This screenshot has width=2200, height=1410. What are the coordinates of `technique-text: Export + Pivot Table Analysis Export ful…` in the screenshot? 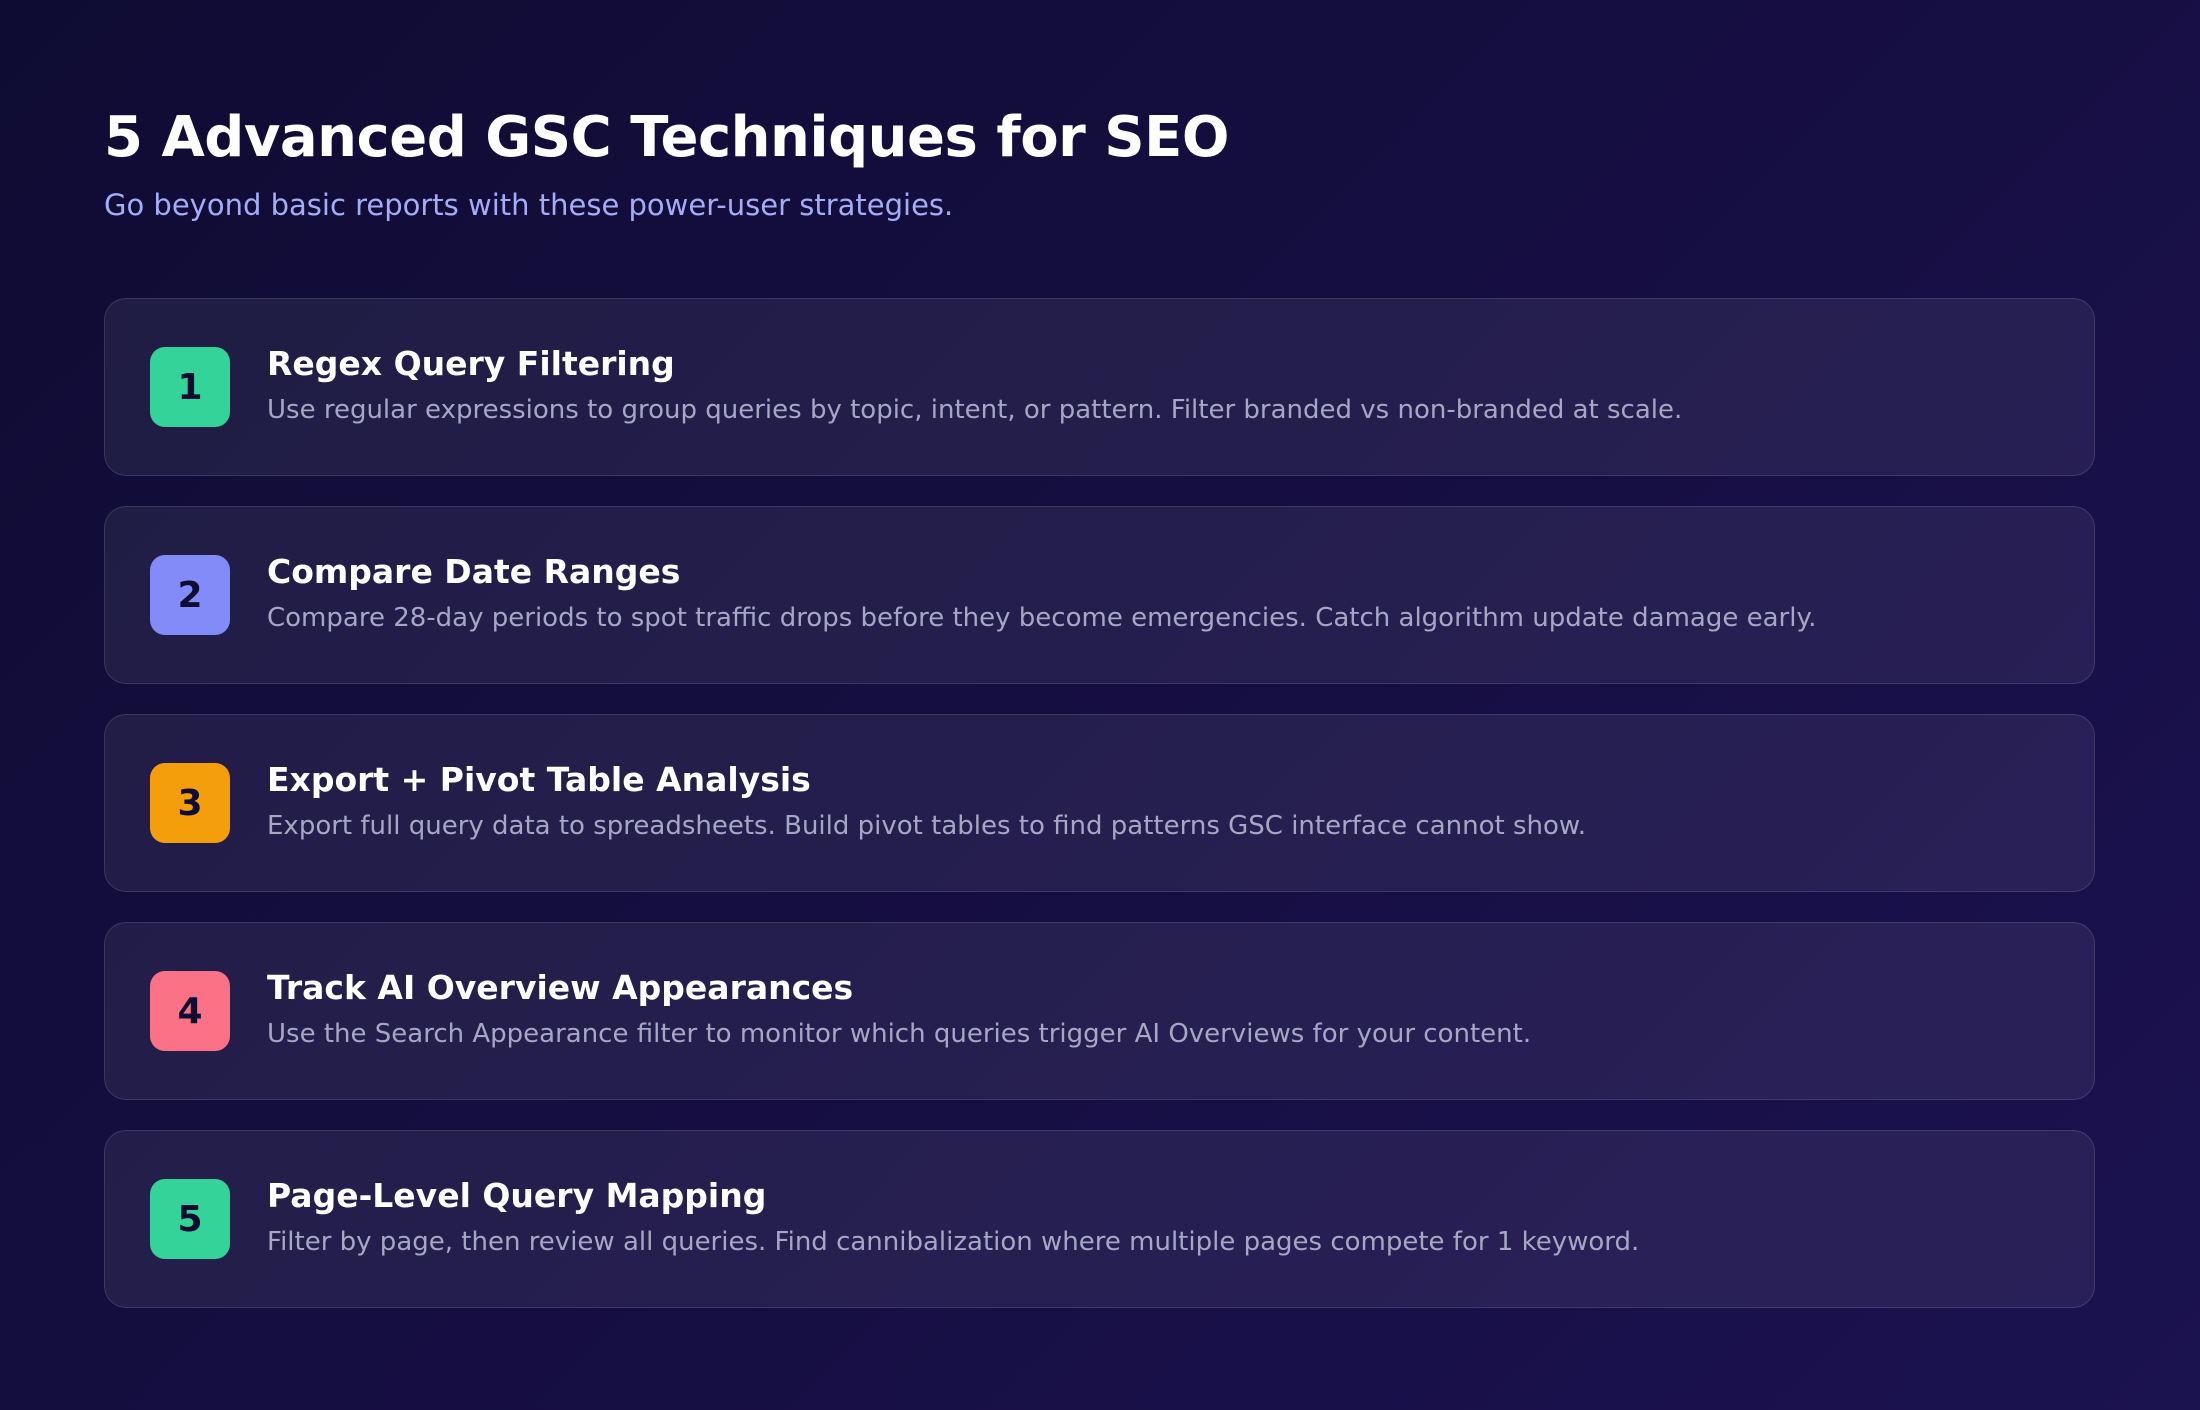 It's located at (926, 801).